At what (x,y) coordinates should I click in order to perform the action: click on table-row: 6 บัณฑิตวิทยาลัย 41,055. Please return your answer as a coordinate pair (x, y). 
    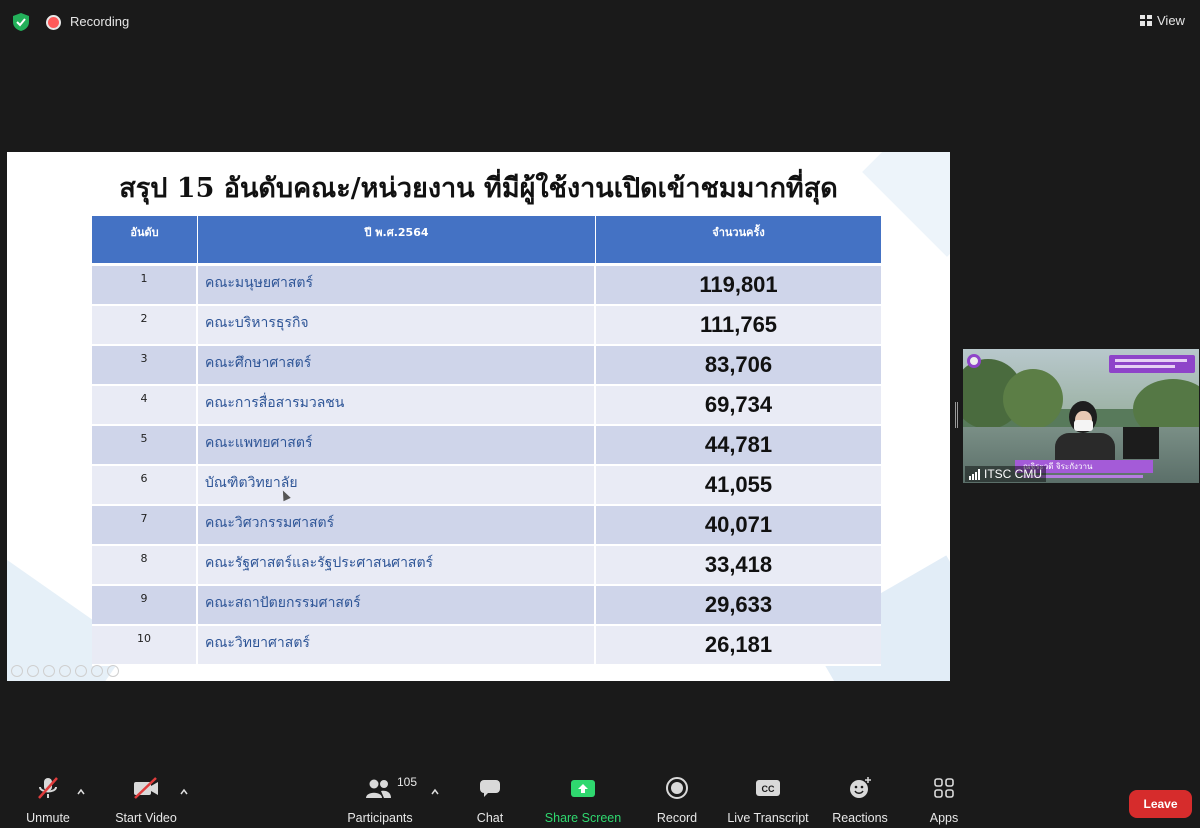
    Looking at the image, I should click on (486, 486).